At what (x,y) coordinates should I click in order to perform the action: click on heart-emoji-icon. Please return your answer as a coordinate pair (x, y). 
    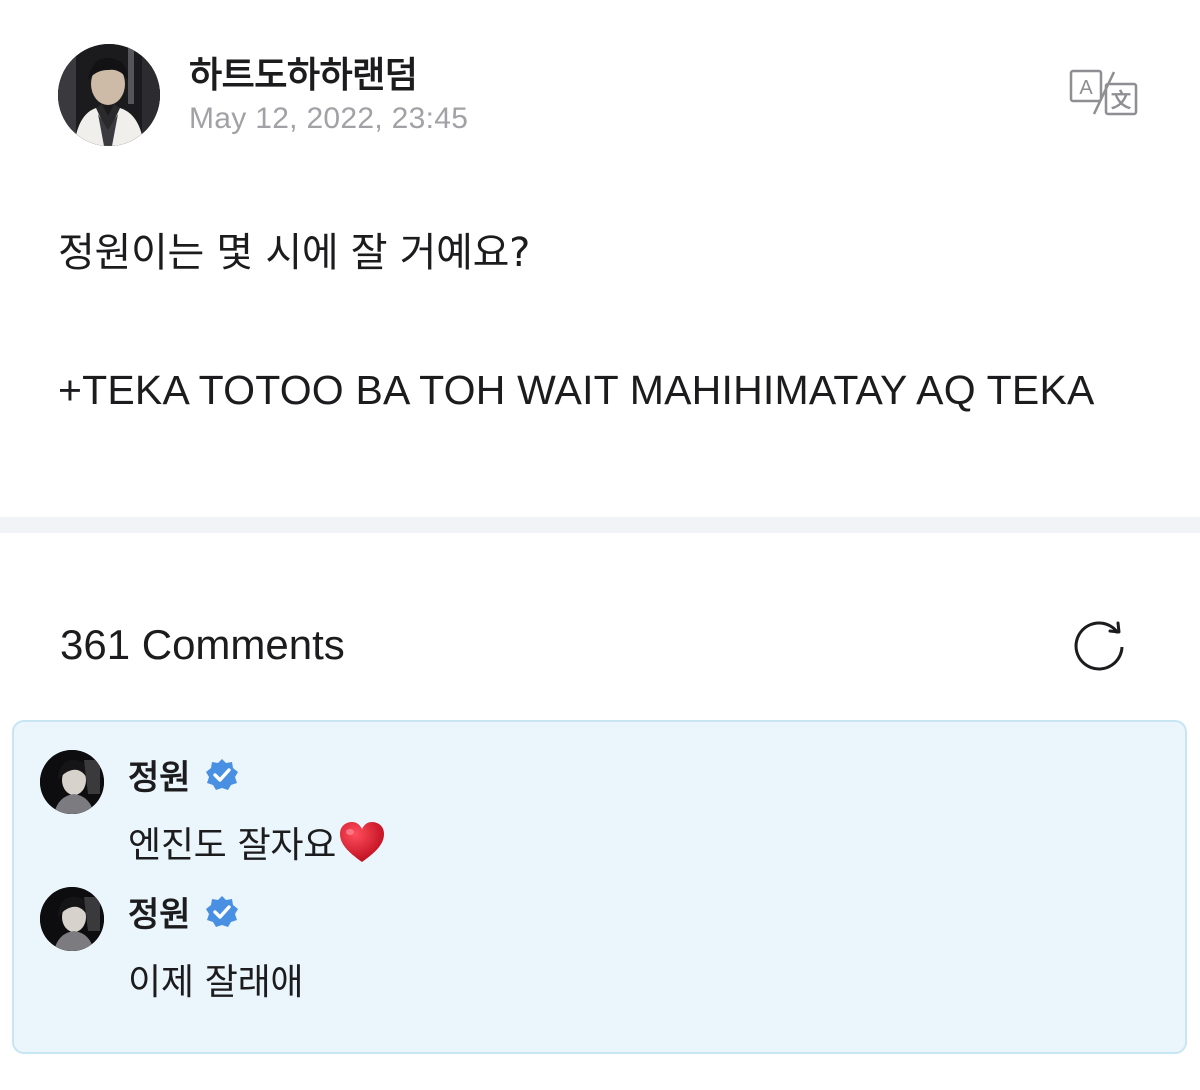
    Looking at the image, I should click on (362, 842).